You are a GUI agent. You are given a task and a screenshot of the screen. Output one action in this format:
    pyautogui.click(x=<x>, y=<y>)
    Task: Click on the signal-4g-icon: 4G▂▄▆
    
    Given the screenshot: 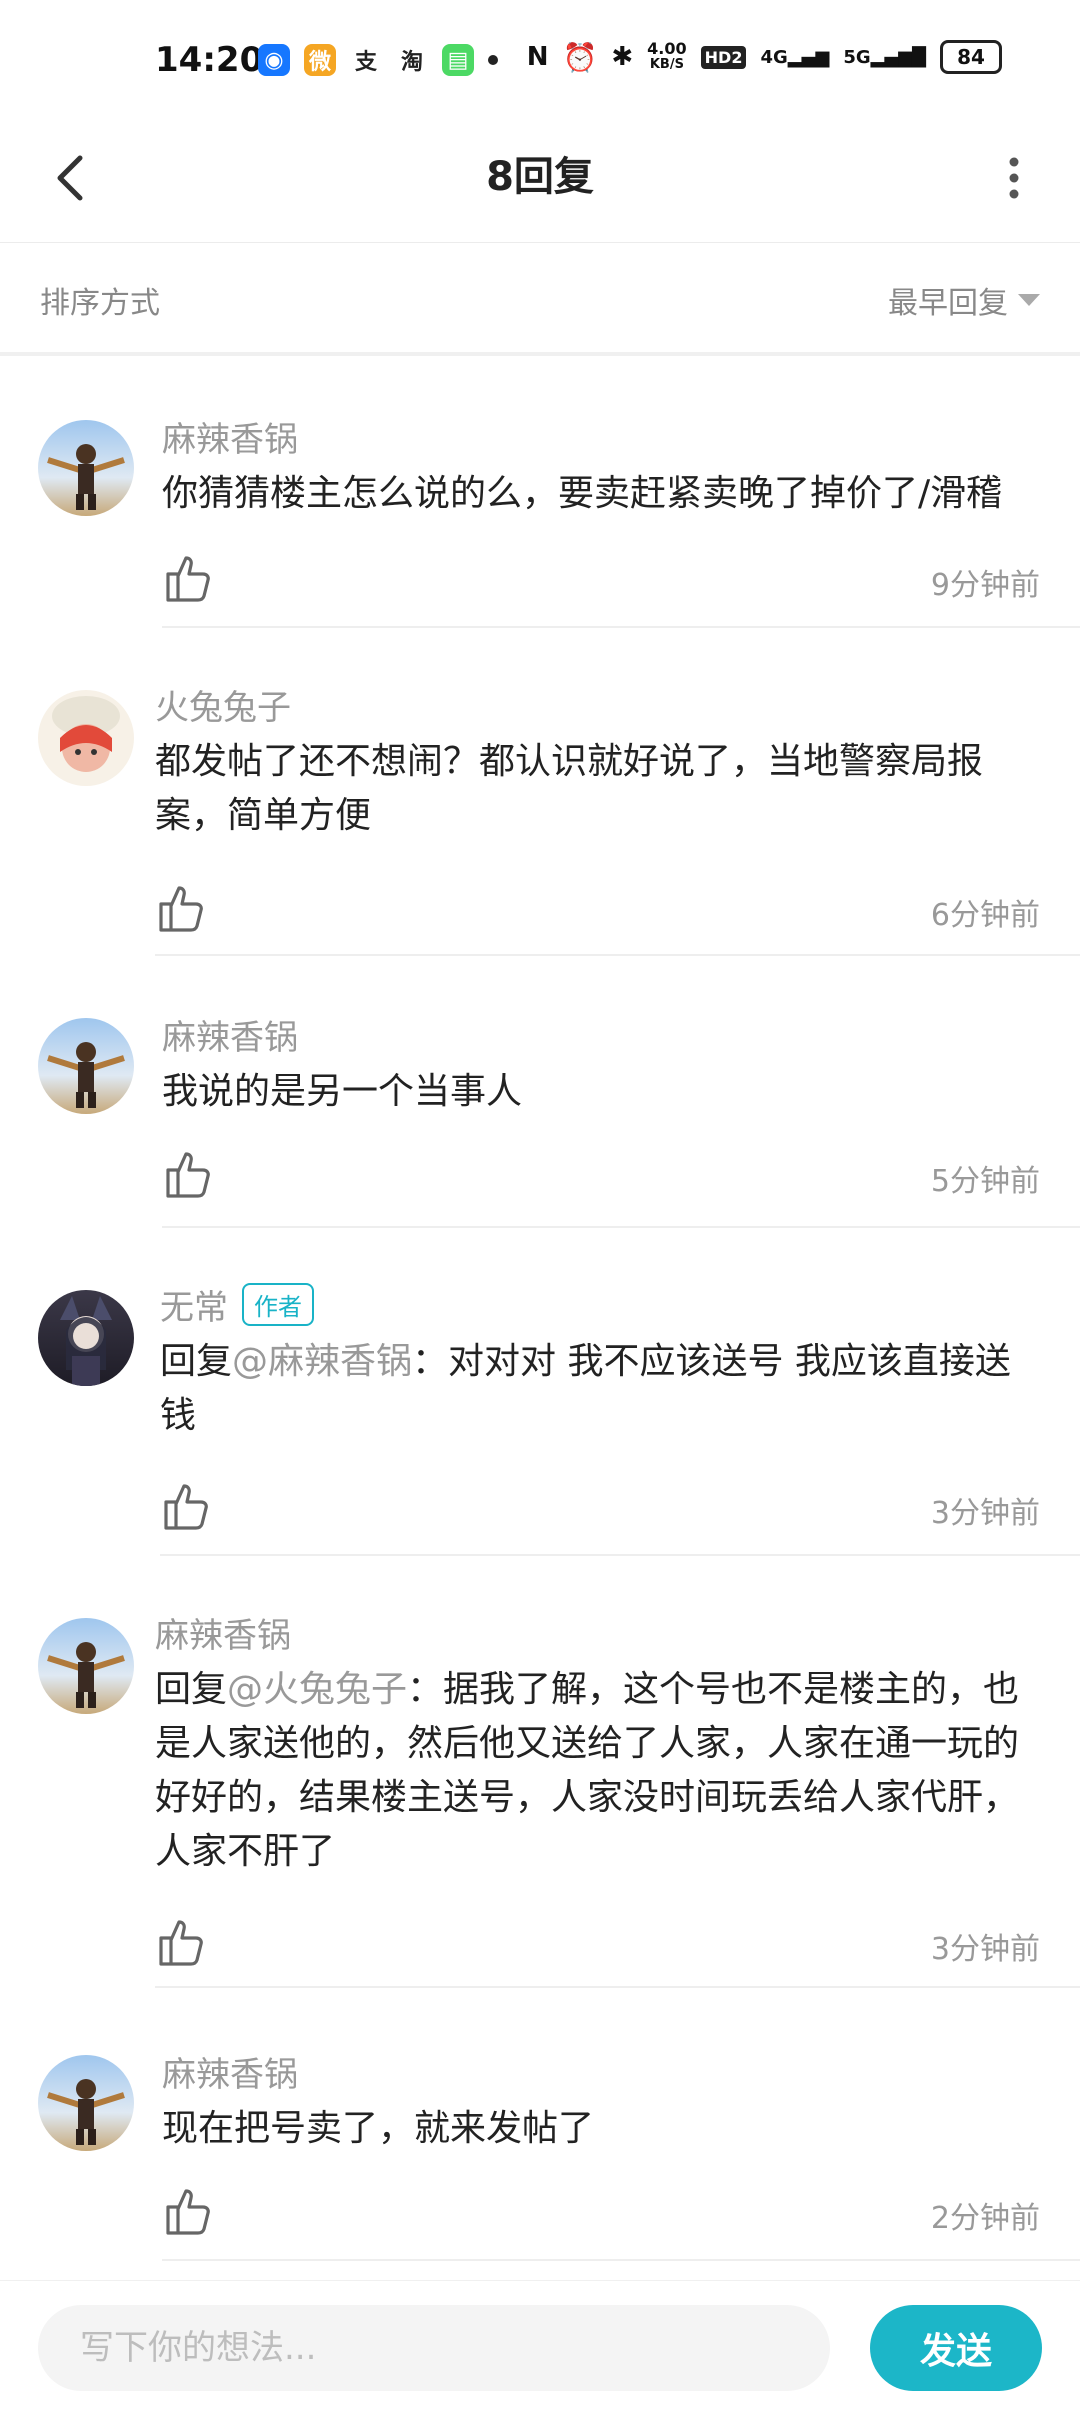 What is the action you would take?
    pyautogui.click(x=795, y=57)
    